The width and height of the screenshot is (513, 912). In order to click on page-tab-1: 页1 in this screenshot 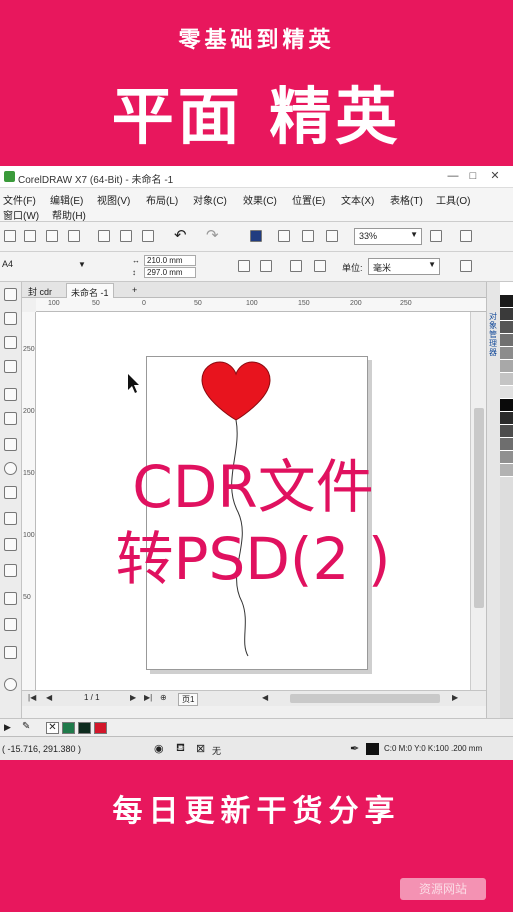, I will do `click(188, 699)`.